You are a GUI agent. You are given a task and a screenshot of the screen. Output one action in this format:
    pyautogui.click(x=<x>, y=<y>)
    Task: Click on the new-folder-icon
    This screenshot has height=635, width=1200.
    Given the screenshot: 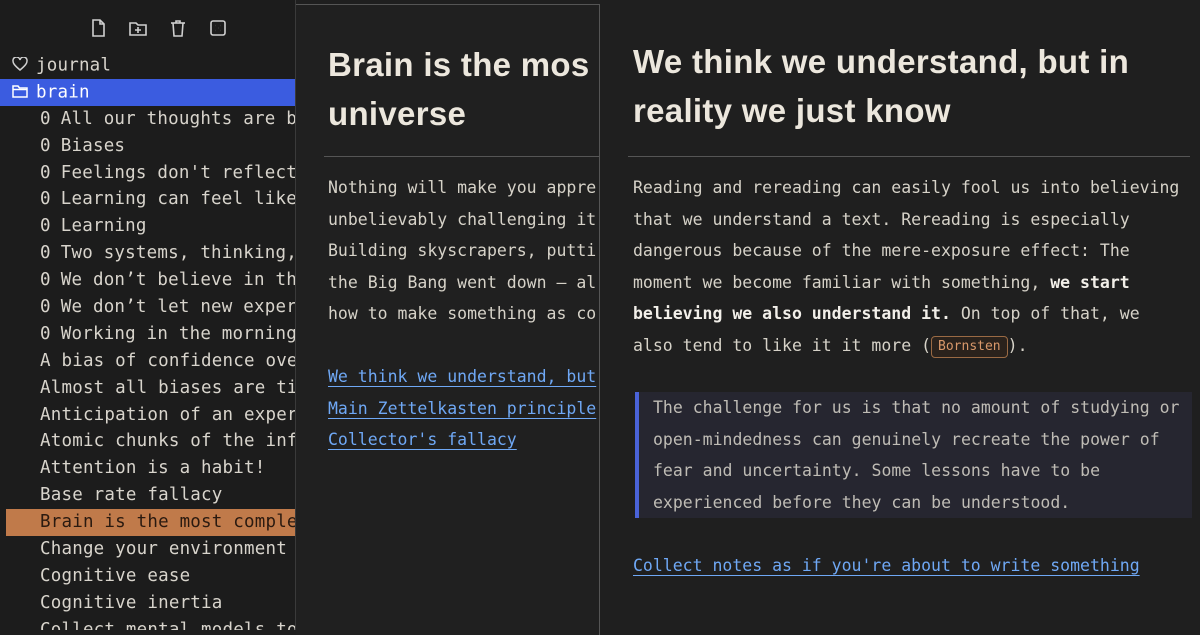 What is the action you would take?
    pyautogui.click(x=138, y=28)
    